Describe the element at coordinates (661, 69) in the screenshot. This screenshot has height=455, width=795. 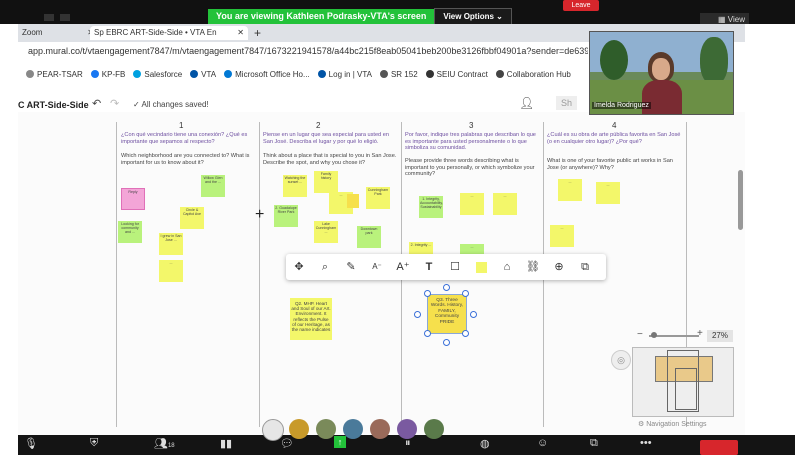
I see `person-face` at that location.